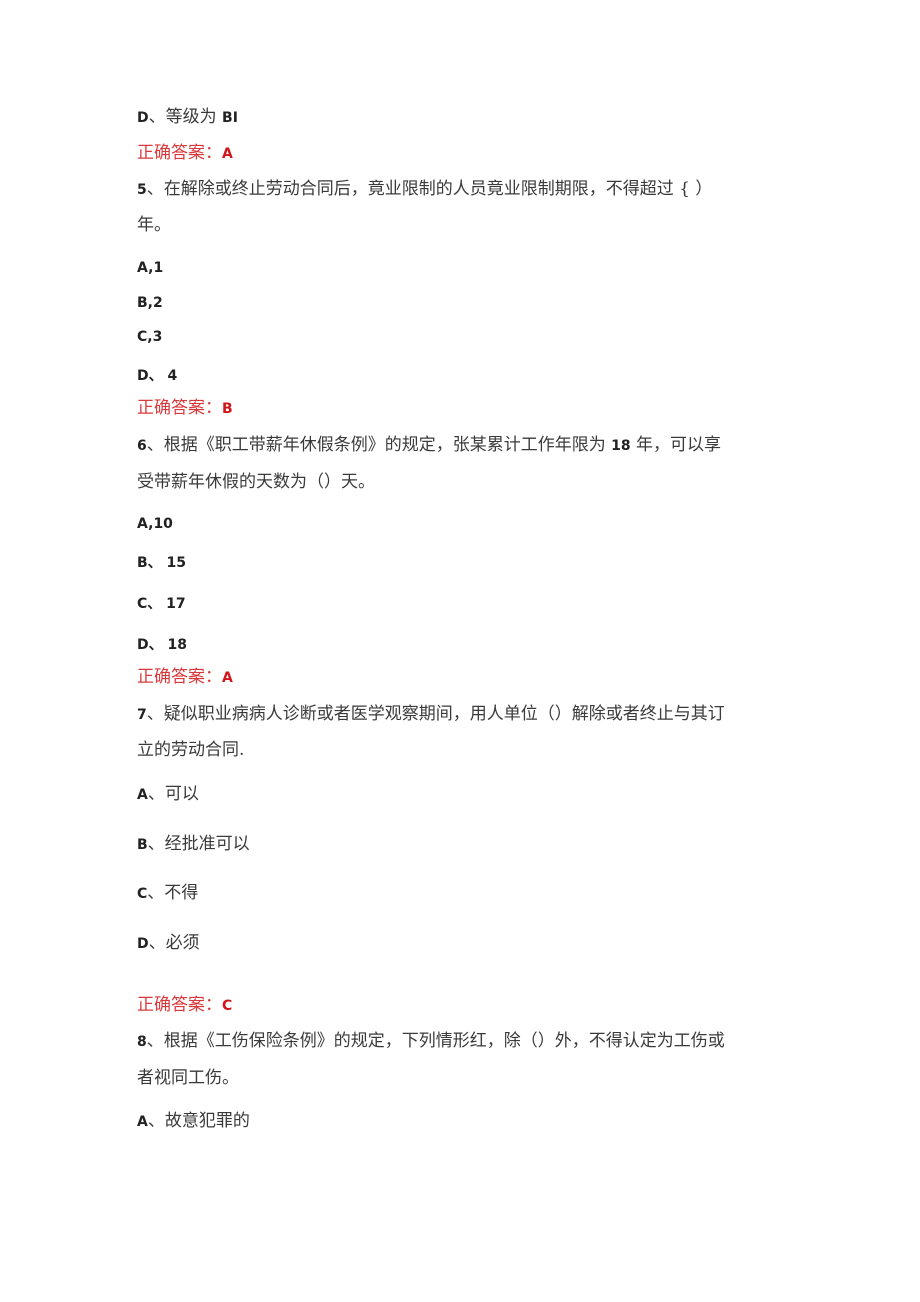 This screenshot has height=1302, width=920. I want to click on option-q5-a: A,1, so click(150, 267).